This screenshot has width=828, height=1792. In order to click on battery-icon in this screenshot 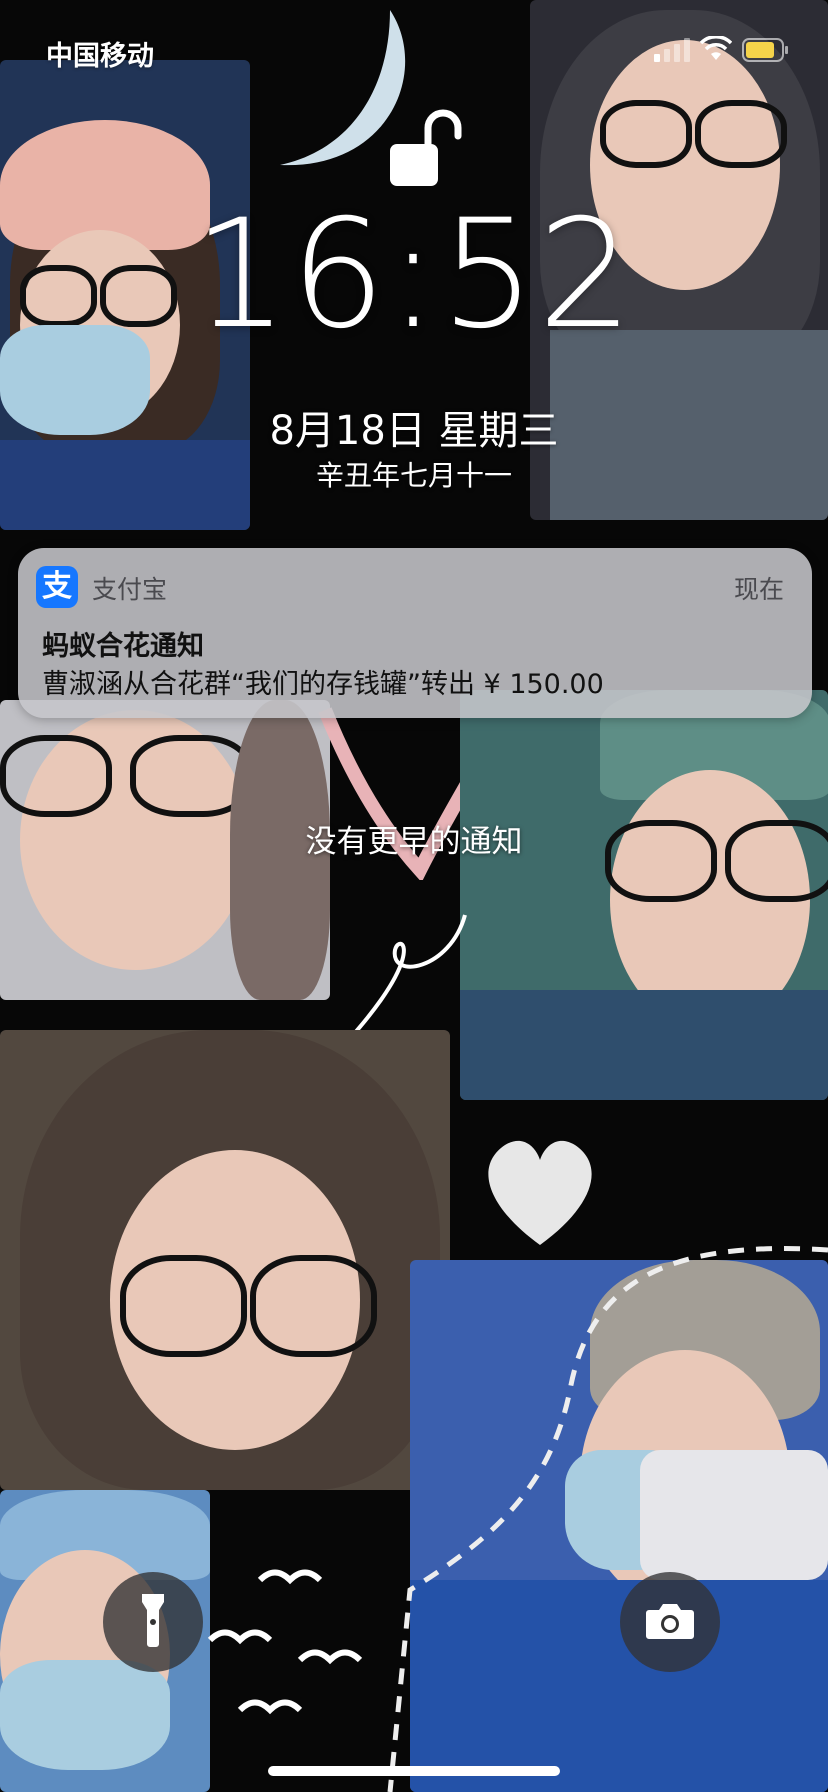, I will do `click(766, 50)`.